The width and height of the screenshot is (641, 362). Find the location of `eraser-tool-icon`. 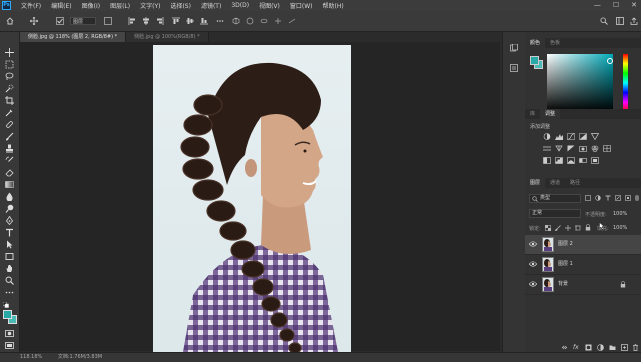

eraser-tool-icon is located at coordinates (9, 172).